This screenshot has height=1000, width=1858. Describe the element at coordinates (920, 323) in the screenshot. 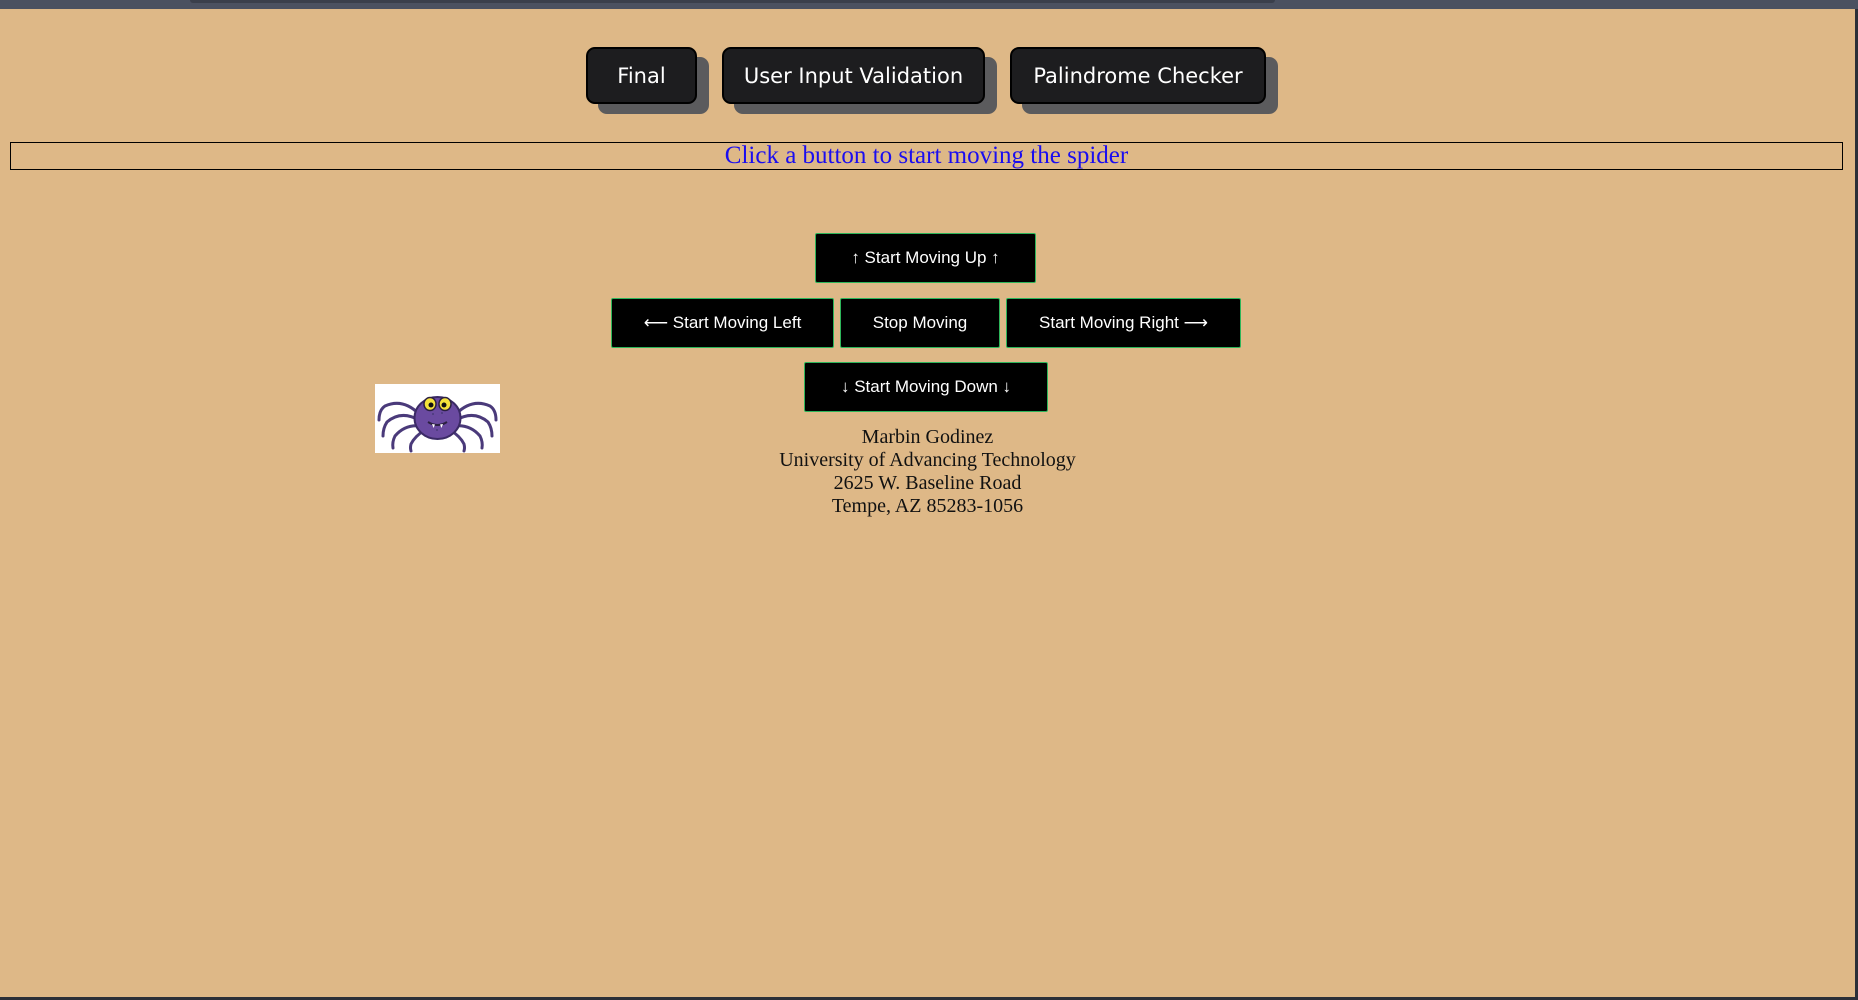

I see `stop-moving-button: Stop Moving` at that location.